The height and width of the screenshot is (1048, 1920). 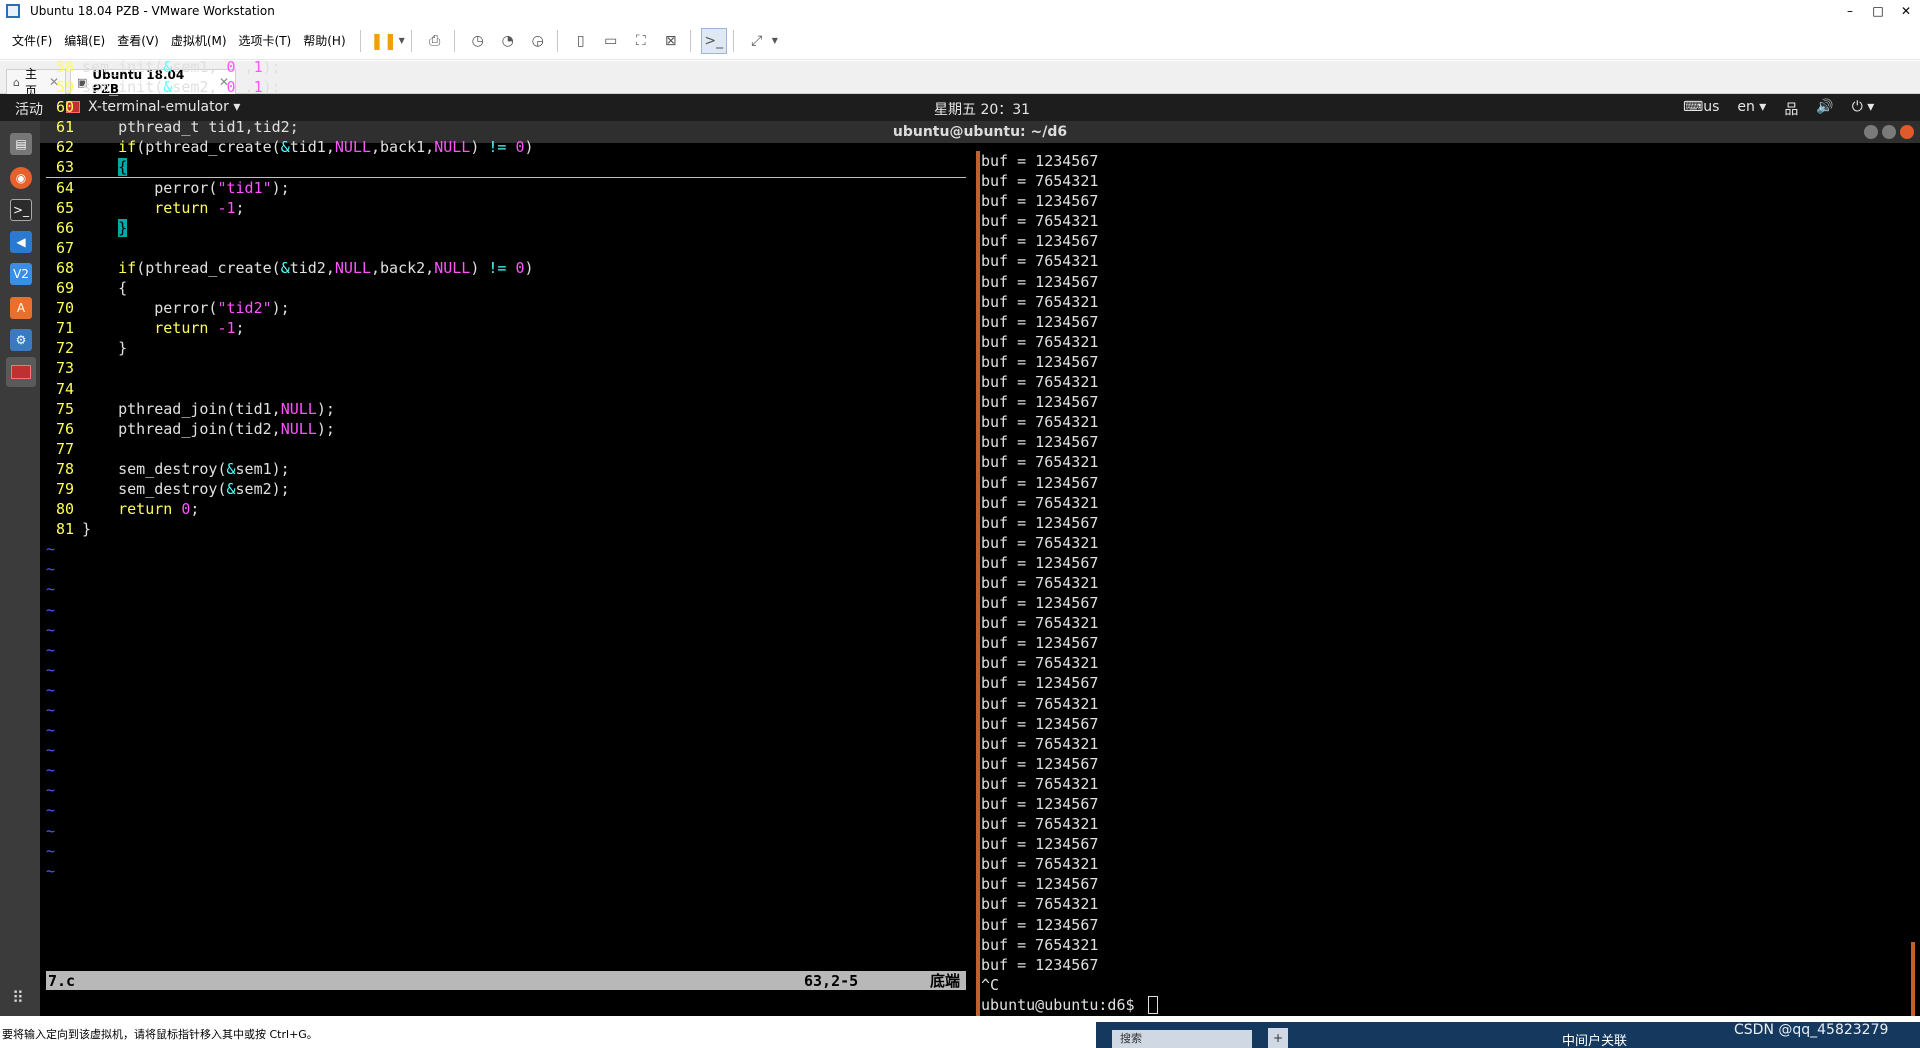 What do you see at coordinates (84, 40) in the screenshot?
I see `menu-edit: 编辑(E)` at bounding box center [84, 40].